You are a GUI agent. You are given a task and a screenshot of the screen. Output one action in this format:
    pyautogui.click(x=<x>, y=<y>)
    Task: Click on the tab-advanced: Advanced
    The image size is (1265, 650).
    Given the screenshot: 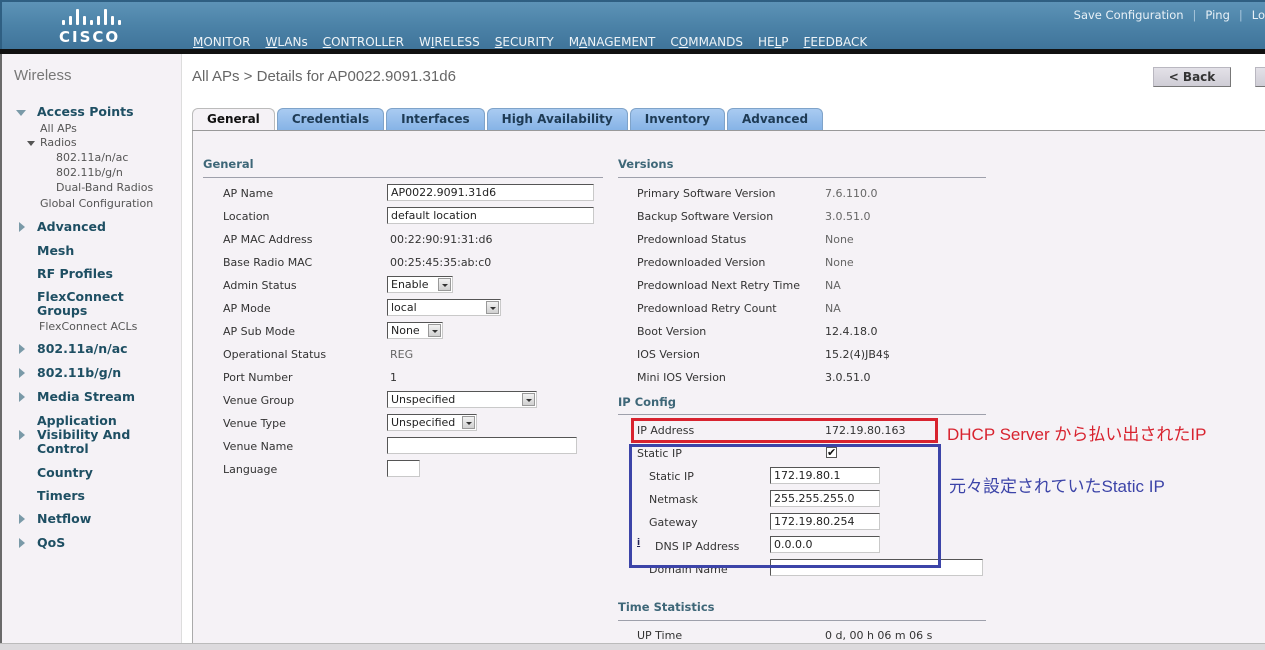 What is the action you would take?
    pyautogui.click(x=775, y=119)
    